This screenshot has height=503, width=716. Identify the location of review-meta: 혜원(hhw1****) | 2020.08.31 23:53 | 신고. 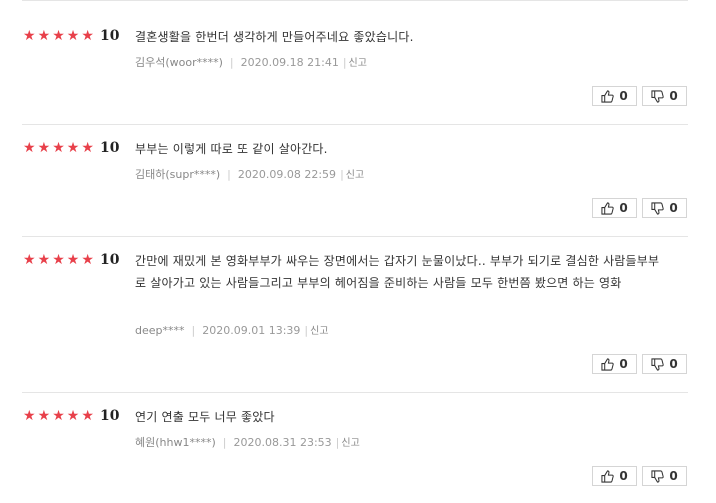
(247, 443).